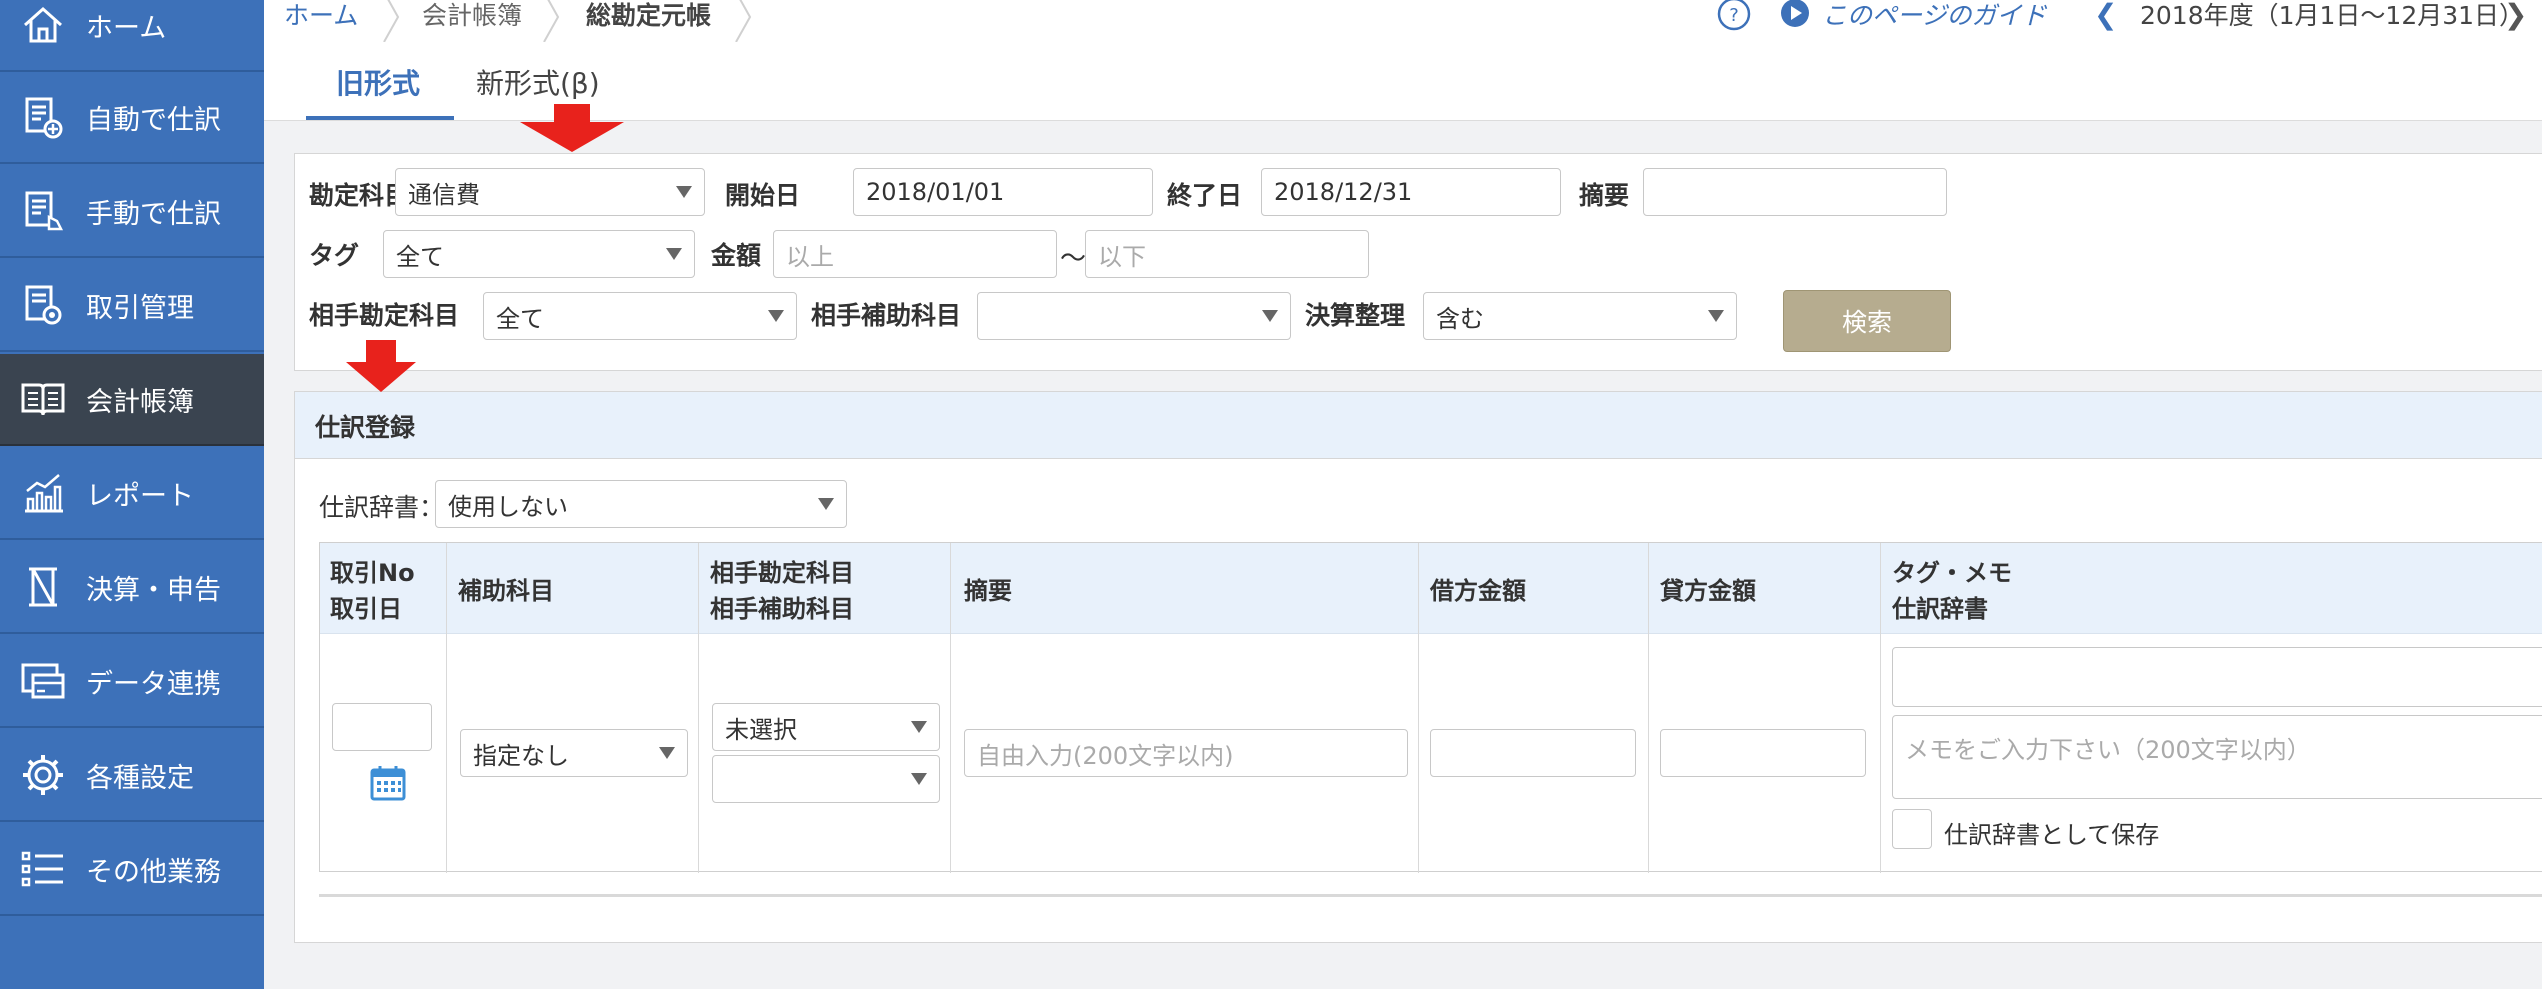 This screenshot has height=989, width=2542. Describe the element at coordinates (372, 591) in the screenshot. I see `column-header: 取引No 取引日` at that location.